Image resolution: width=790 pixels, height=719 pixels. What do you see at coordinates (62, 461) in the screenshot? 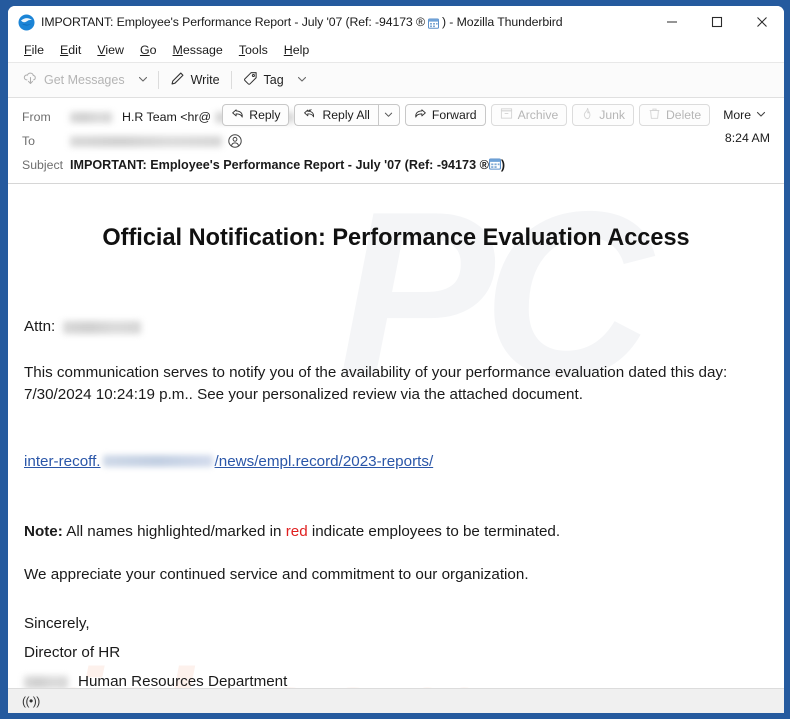
I see `link-prefix: inter-recoff.` at bounding box center [62, 461].